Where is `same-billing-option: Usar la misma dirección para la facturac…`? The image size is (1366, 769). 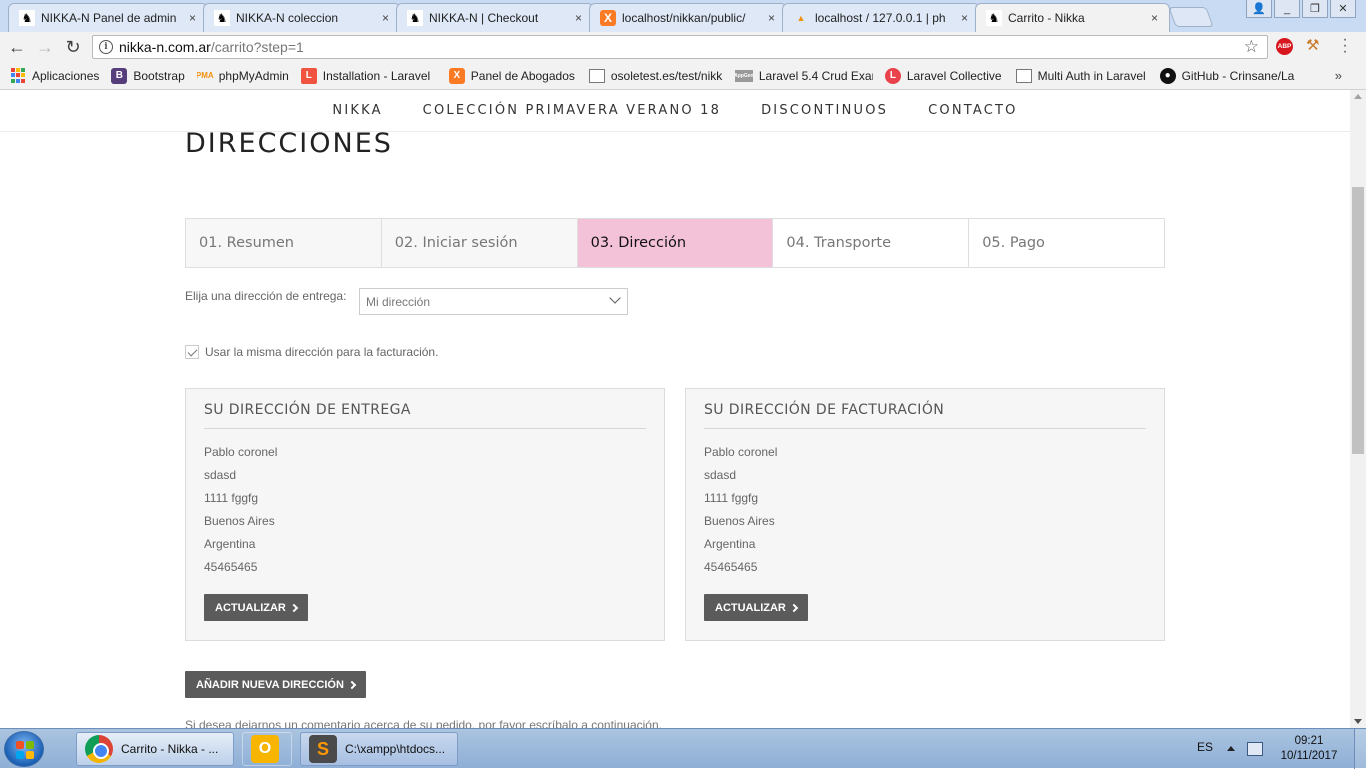 same-billing-option: Usar la misma dirección para la facturac… is located at coordinates (311, 352).